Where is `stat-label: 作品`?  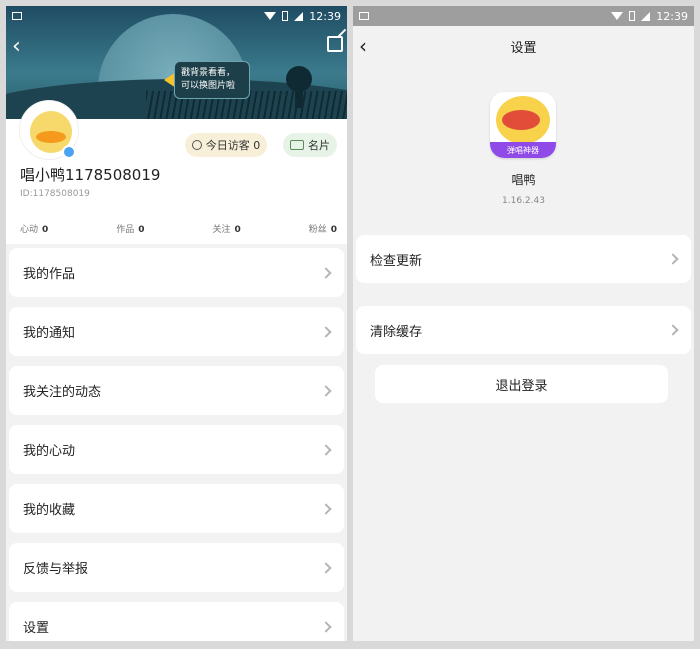 stat-label: 作品 is located at coordinates (125, 230).